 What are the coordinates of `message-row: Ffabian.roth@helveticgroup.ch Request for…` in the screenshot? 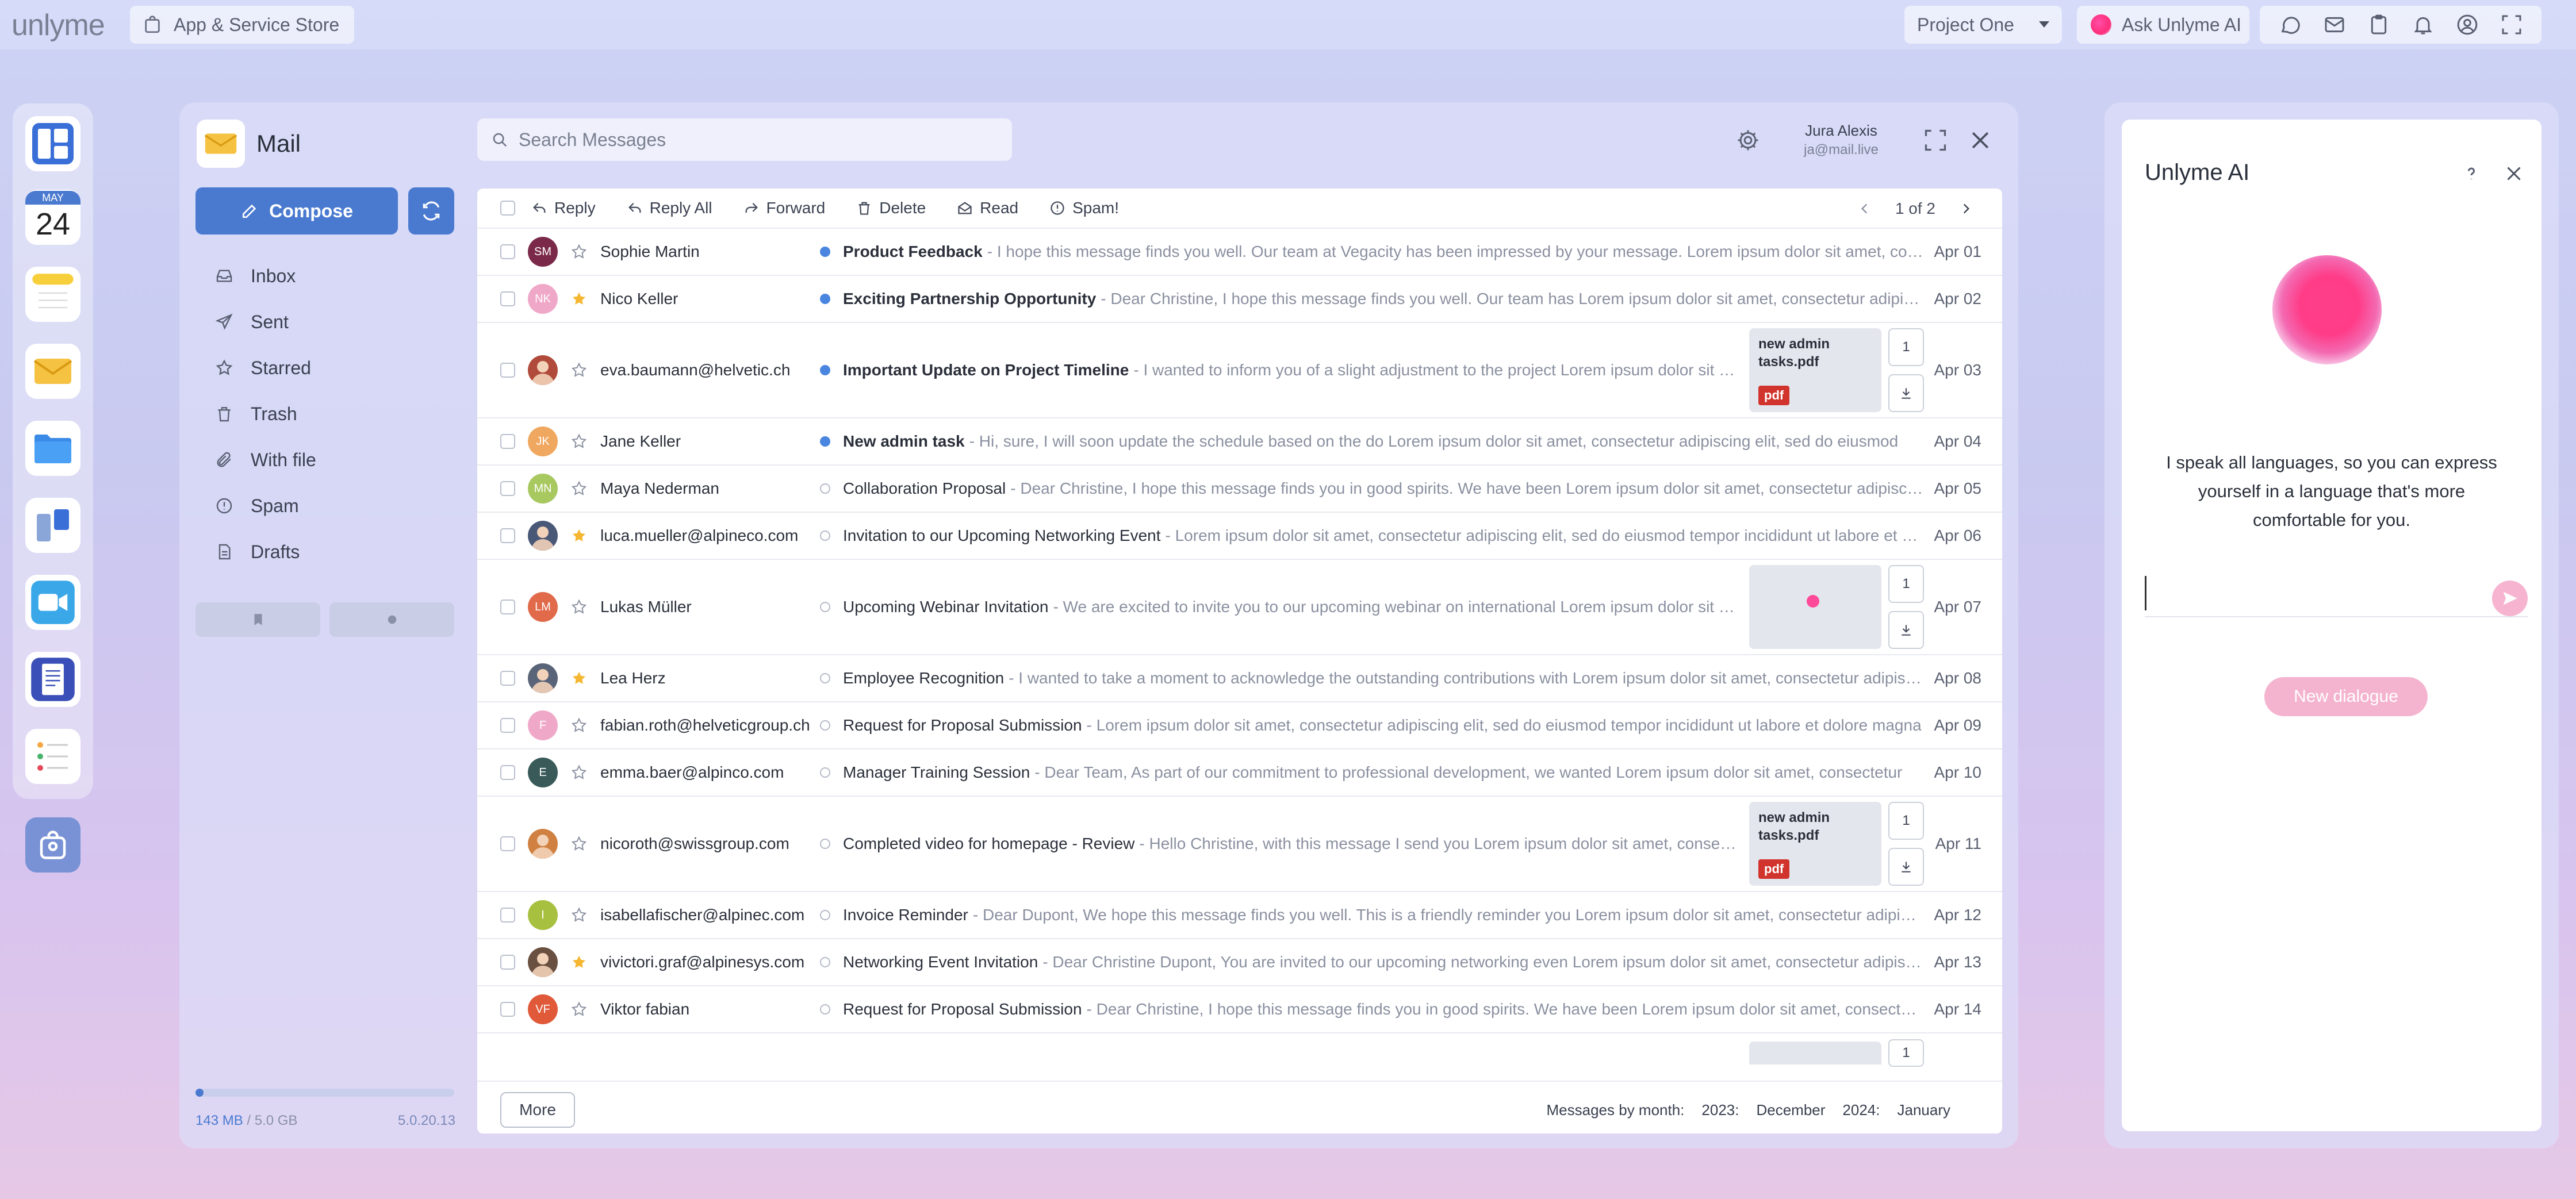 It's located at (1239, 726).